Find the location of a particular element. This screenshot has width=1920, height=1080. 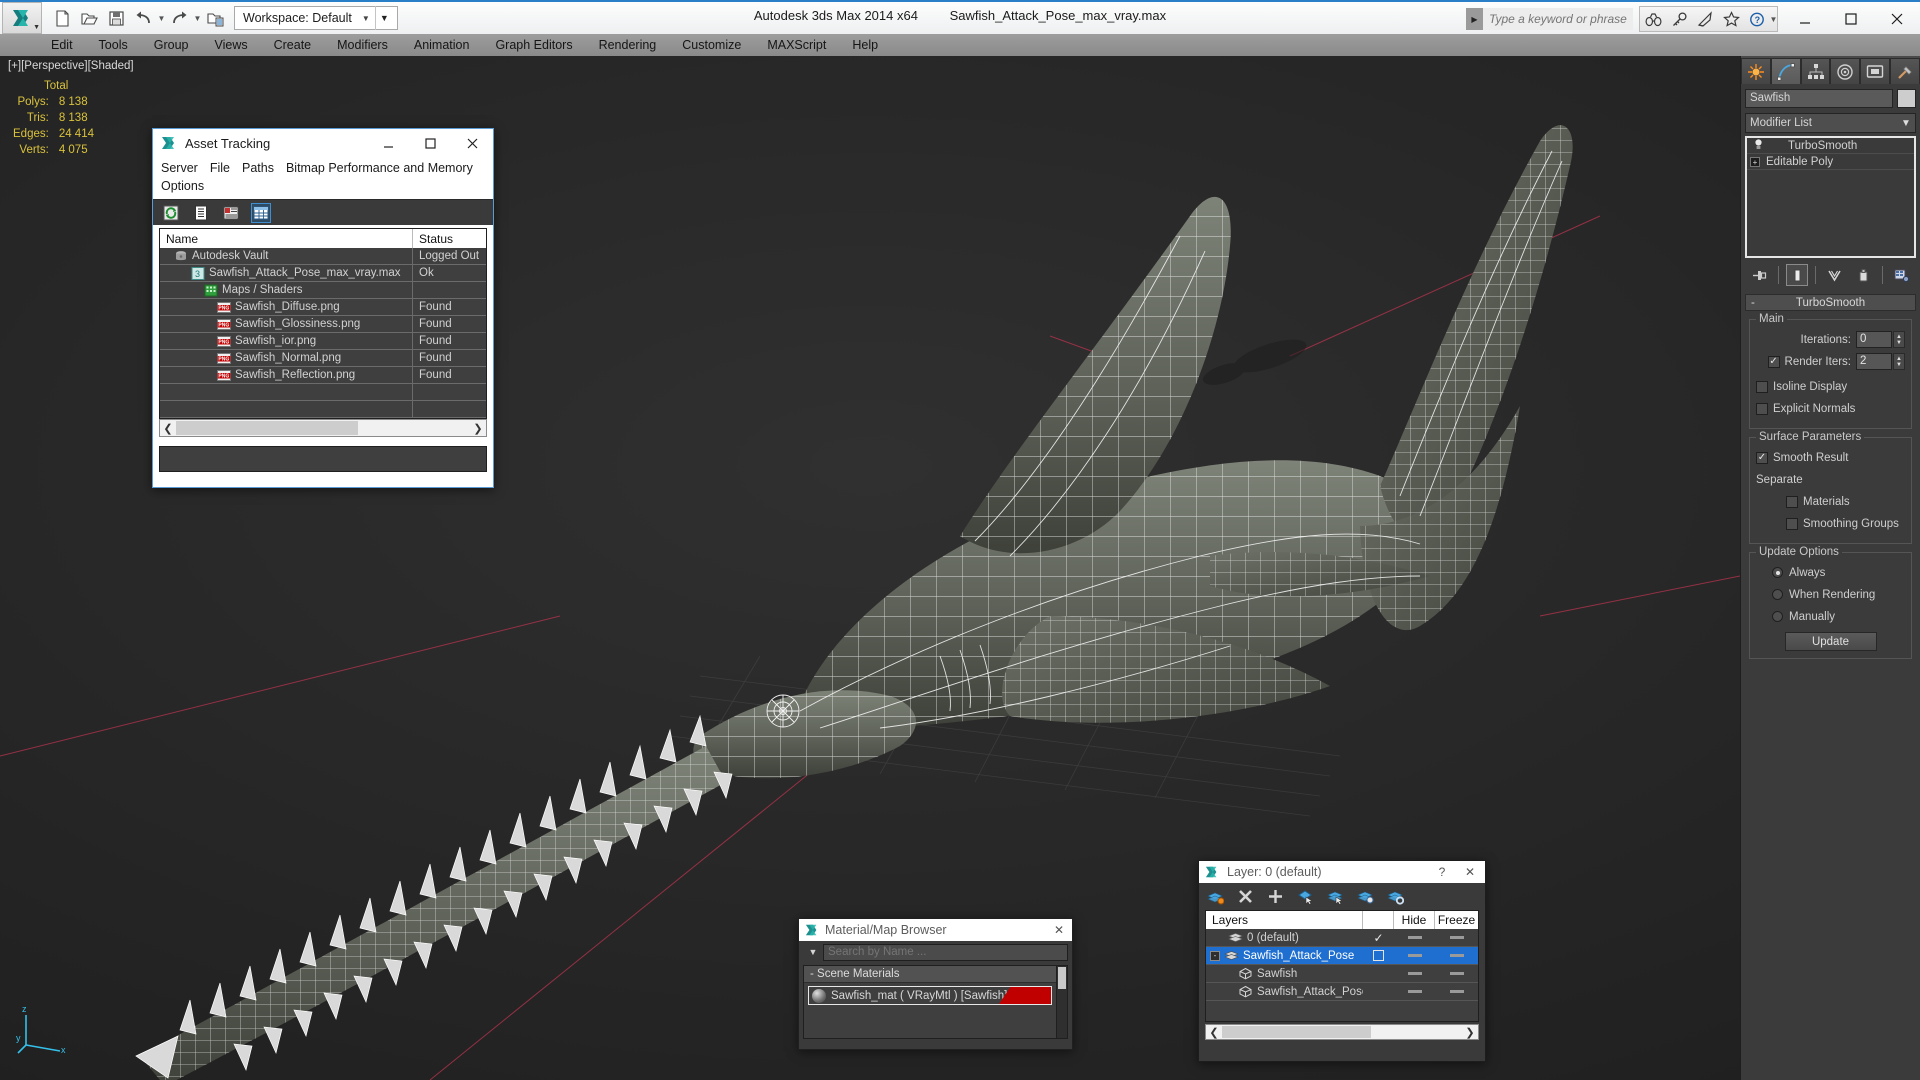

materials-row: Materials is located at coordinates (1830, 501).